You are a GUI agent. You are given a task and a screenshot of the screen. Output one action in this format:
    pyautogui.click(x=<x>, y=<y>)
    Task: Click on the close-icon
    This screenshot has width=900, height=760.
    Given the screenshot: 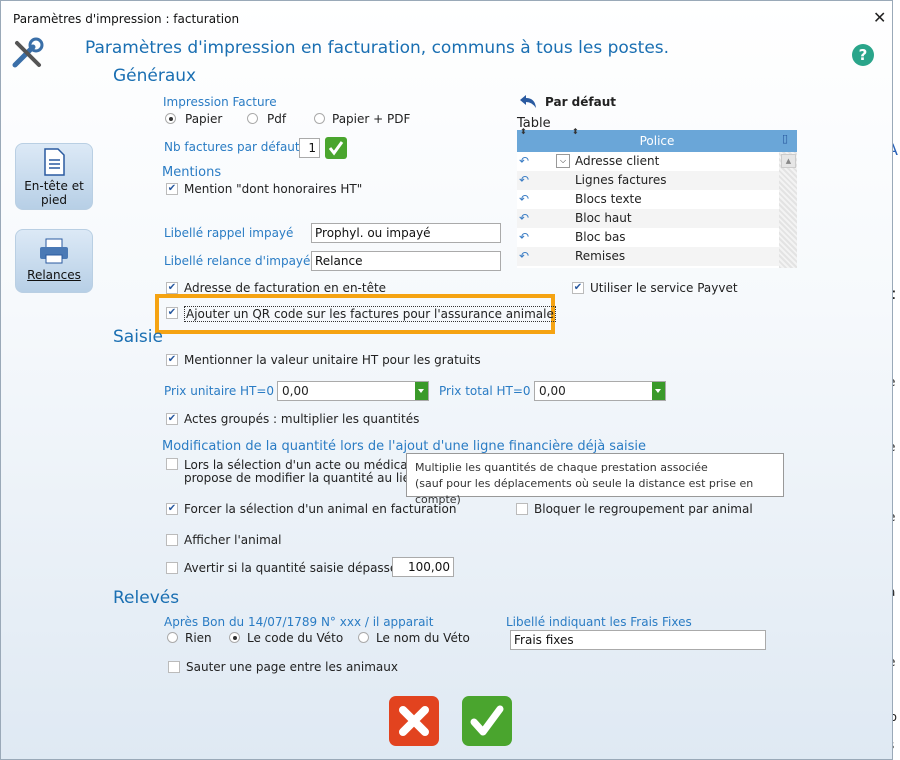 What is the action you would take?
    pyautogui.click(x=414, y=721)
    